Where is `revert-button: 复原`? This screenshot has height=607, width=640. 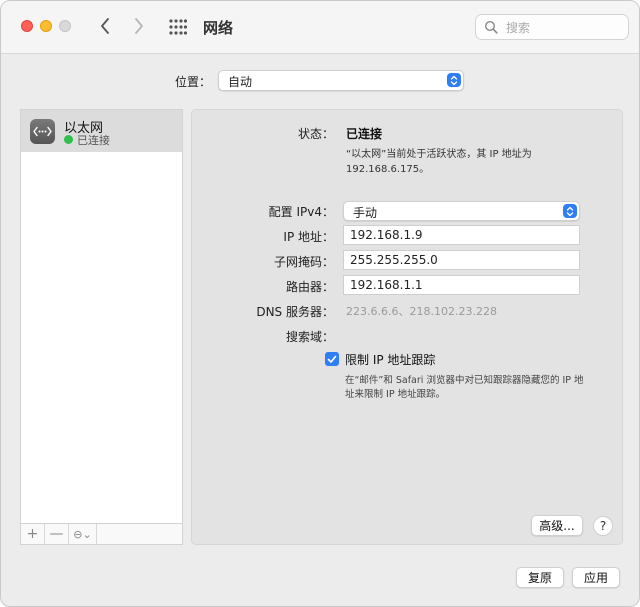 revert-button: 复原 is located at coordinates (540, 577).